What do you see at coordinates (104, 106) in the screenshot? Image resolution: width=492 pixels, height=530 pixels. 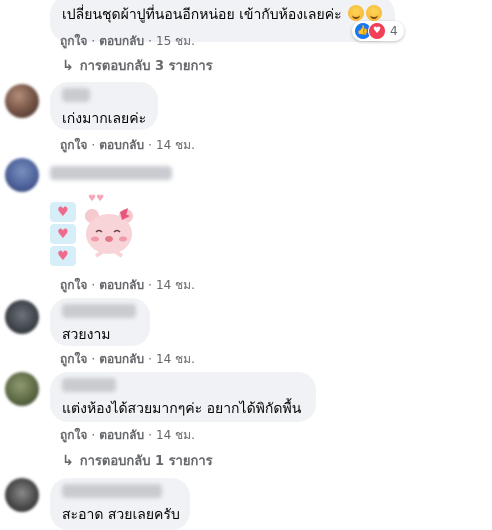 I see `comment-bubble: เก่งมากเลยค่ะ` at bounding box center [104, 106].